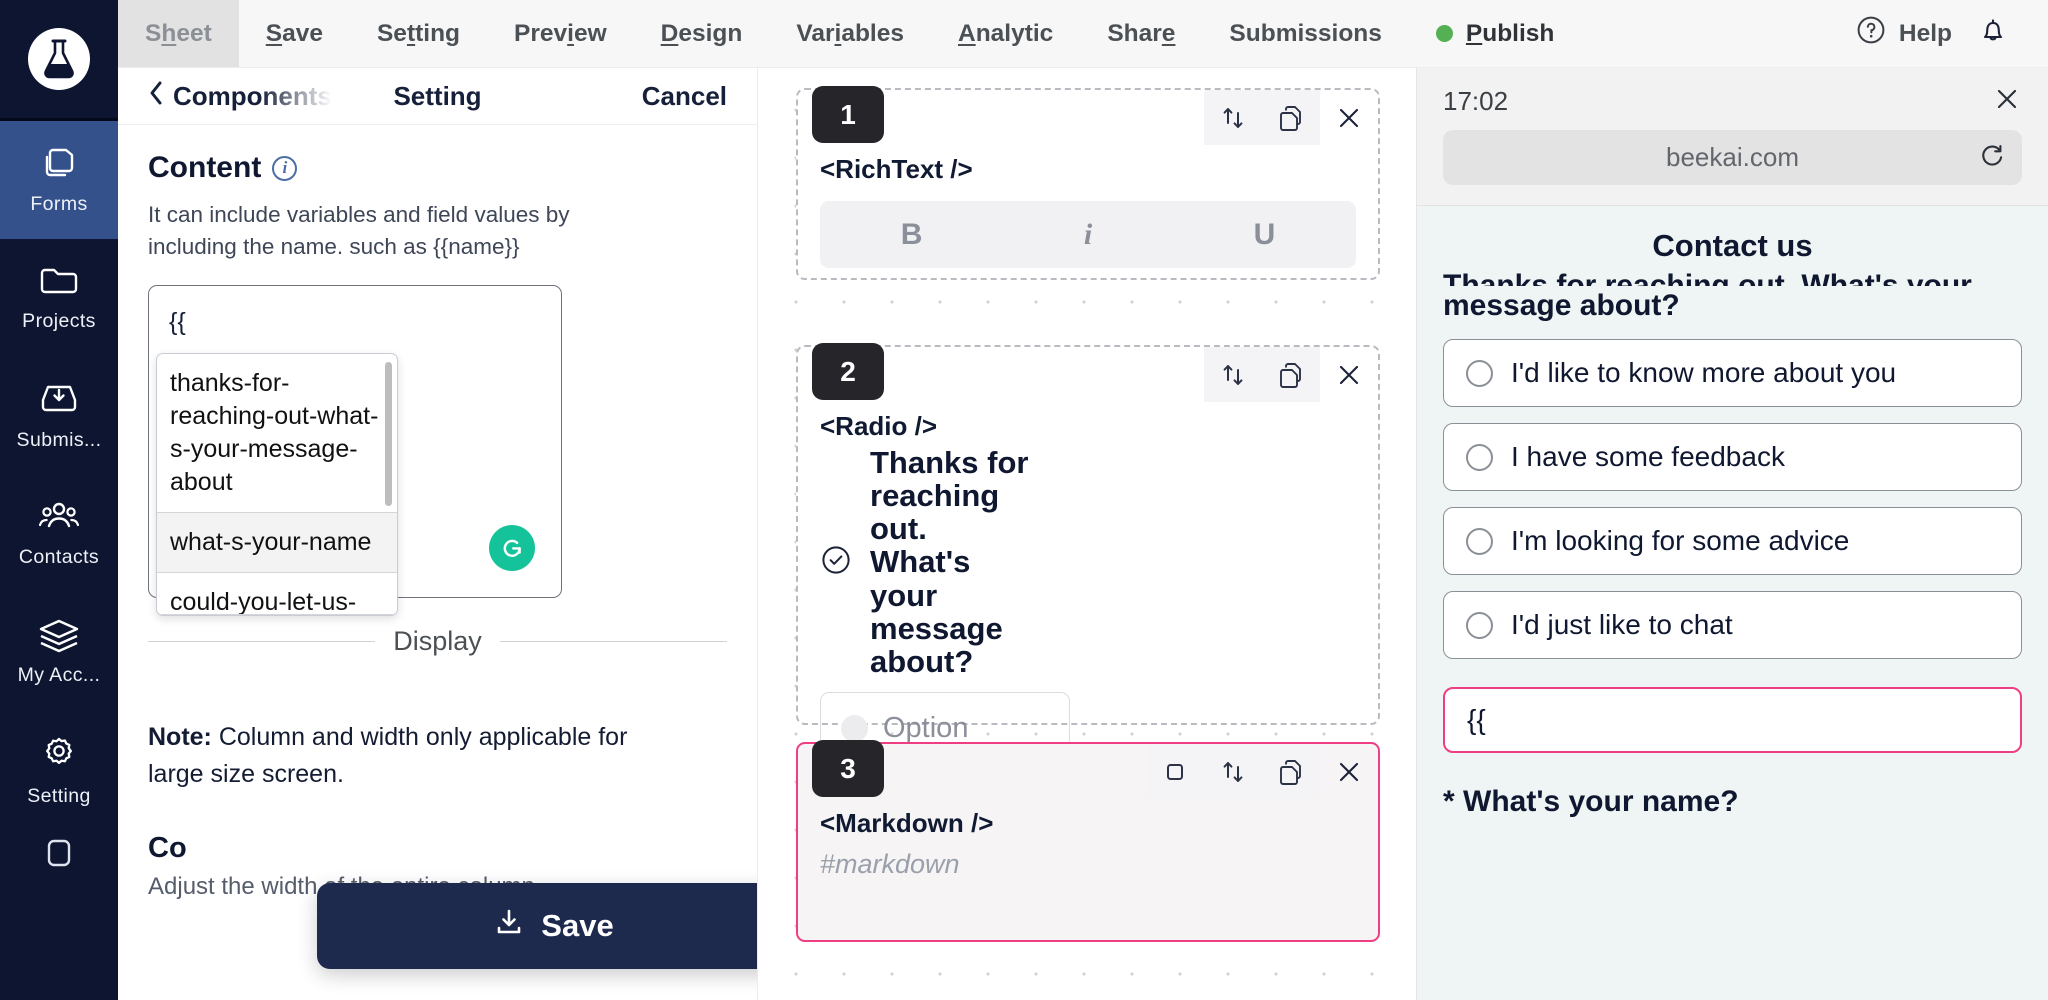  I want to click on panel-title: Setting, so click(437, 95).